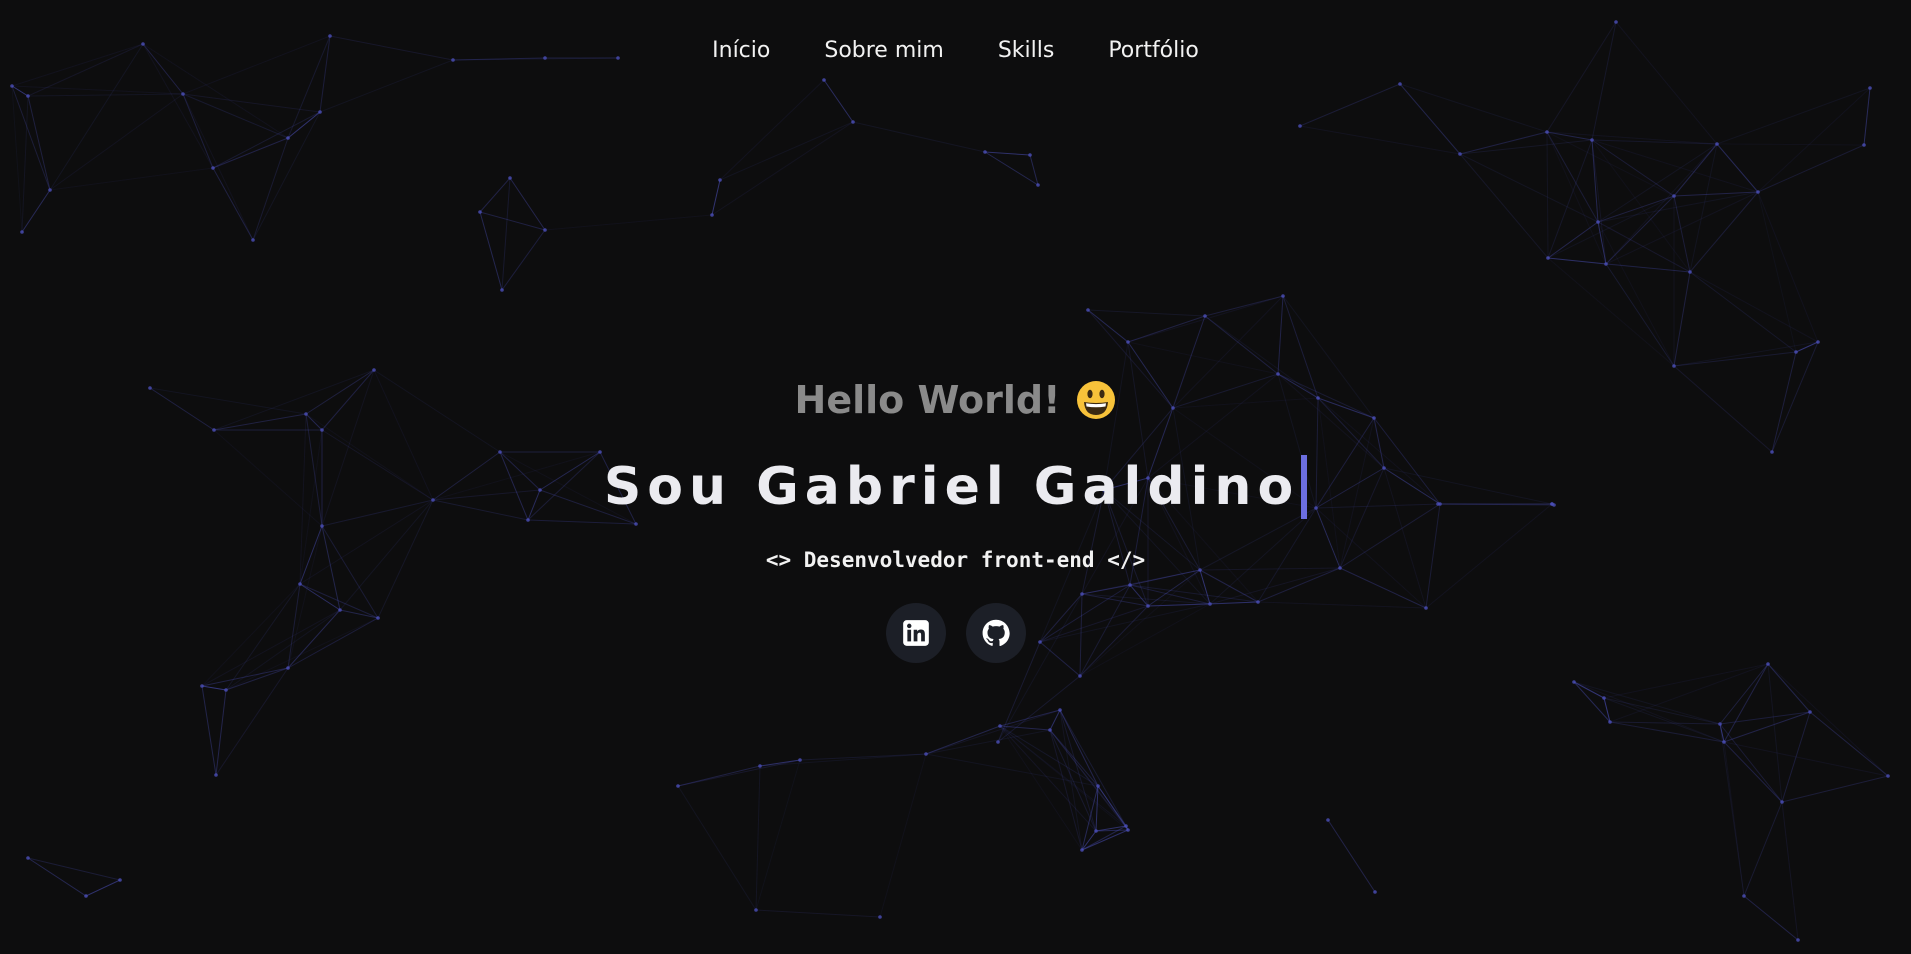 The height and width of the screenshot is (954, 1911). Describe the element at coordinates (1026, 50) in the screenshot. I see `nav-link-skills: Skills` at that location.